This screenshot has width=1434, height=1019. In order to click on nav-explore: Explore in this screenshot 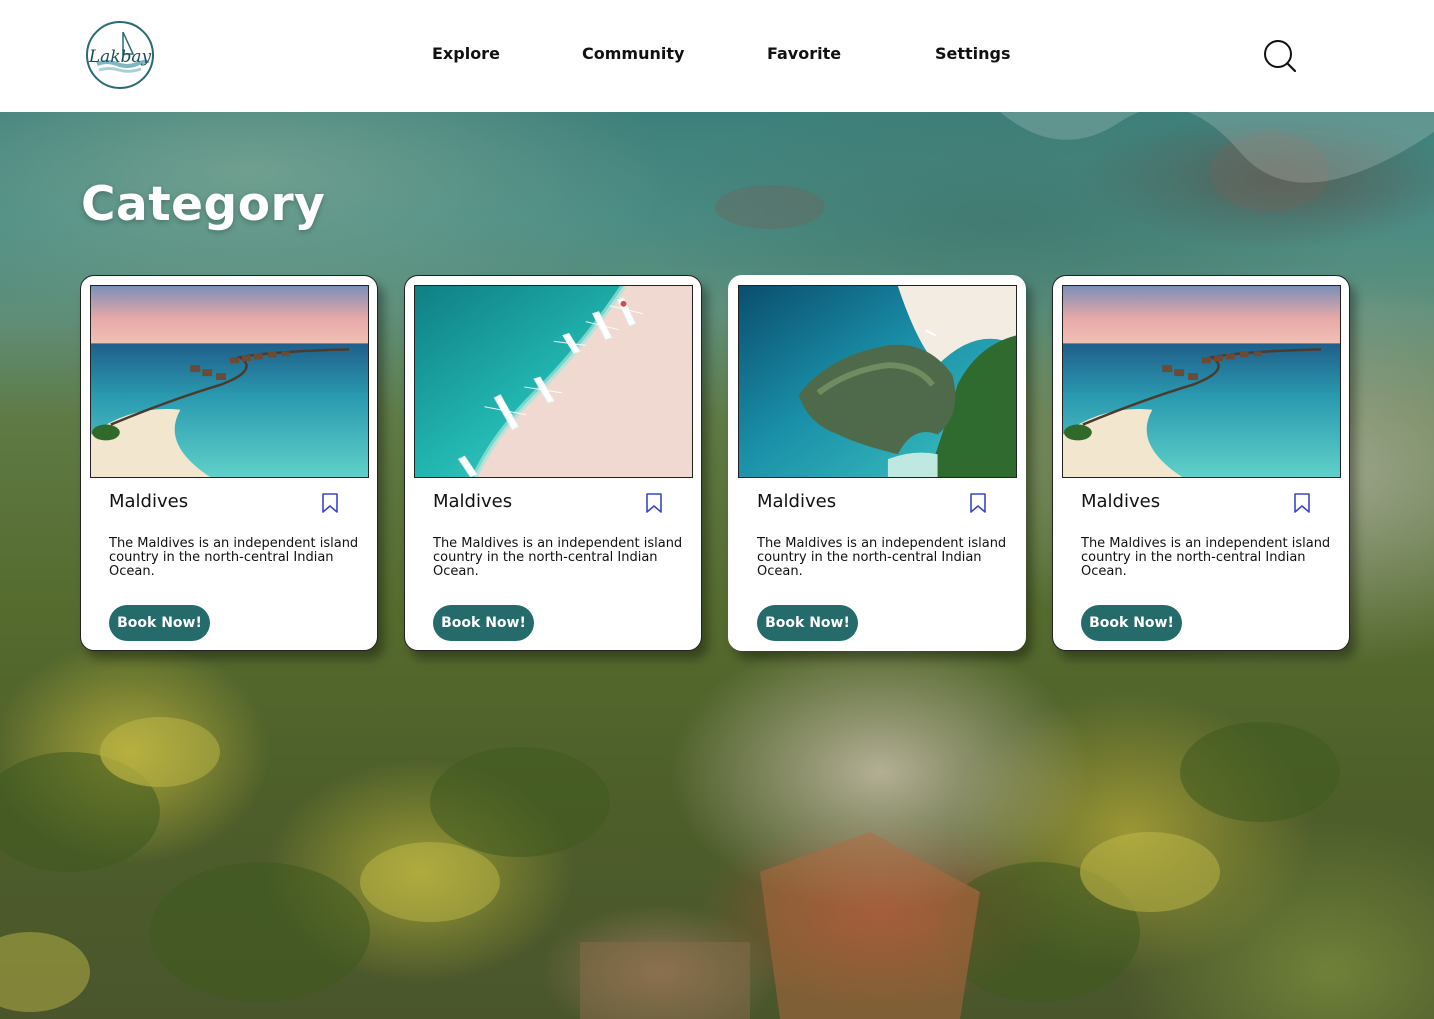, I will do `click(466, 53)`.